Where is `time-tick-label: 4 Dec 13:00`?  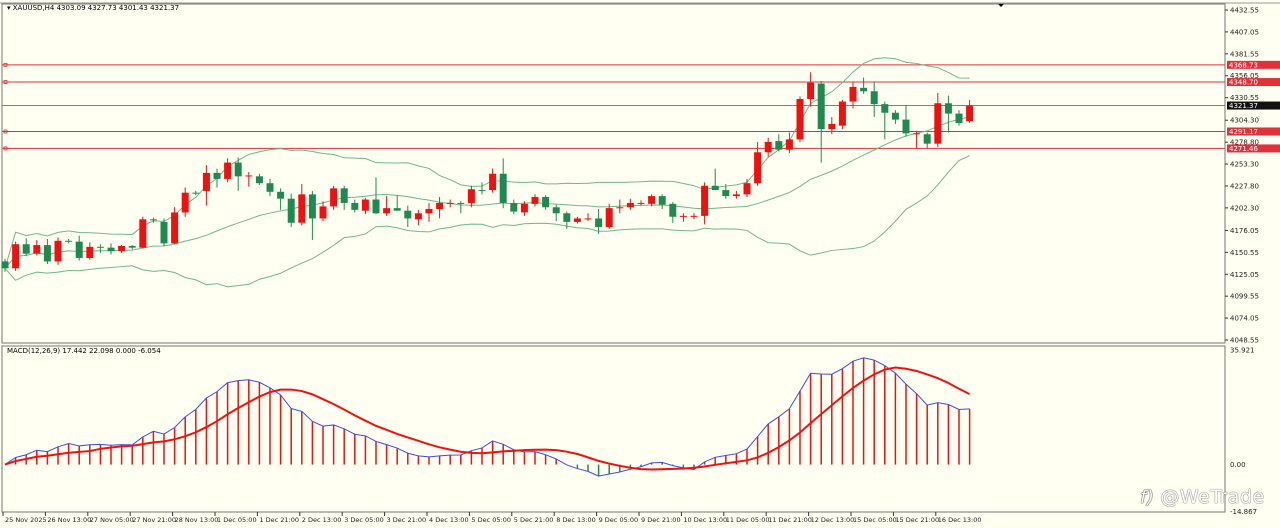
time-tick-label: 4 Dec 13:00 is located at coordinates (449, 520).